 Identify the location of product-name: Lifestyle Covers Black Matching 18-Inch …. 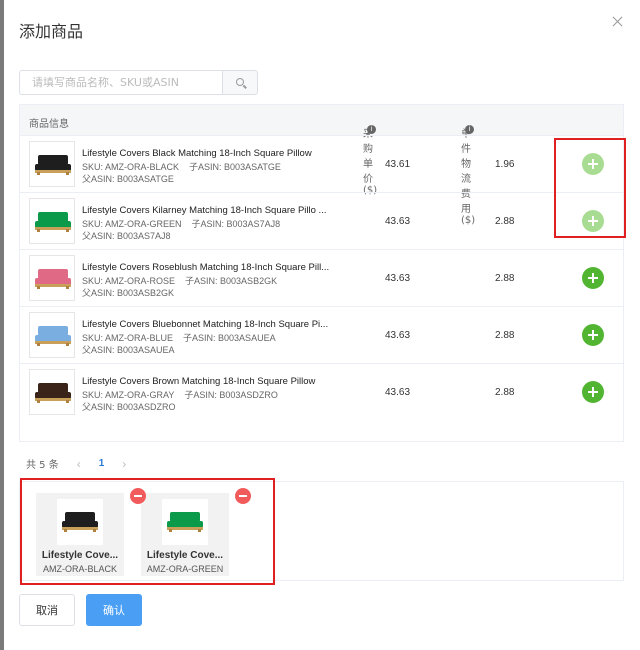
(197, 153).